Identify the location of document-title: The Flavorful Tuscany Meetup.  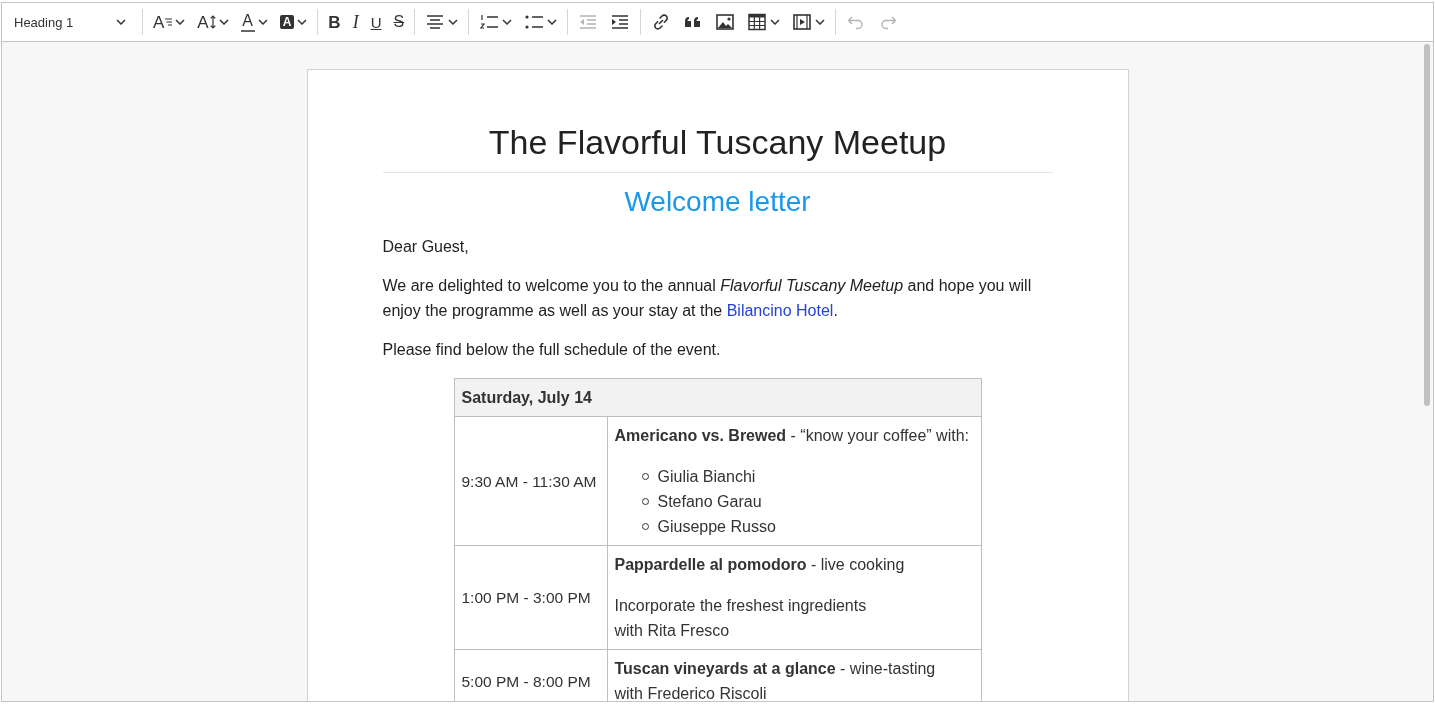
(717, 121).